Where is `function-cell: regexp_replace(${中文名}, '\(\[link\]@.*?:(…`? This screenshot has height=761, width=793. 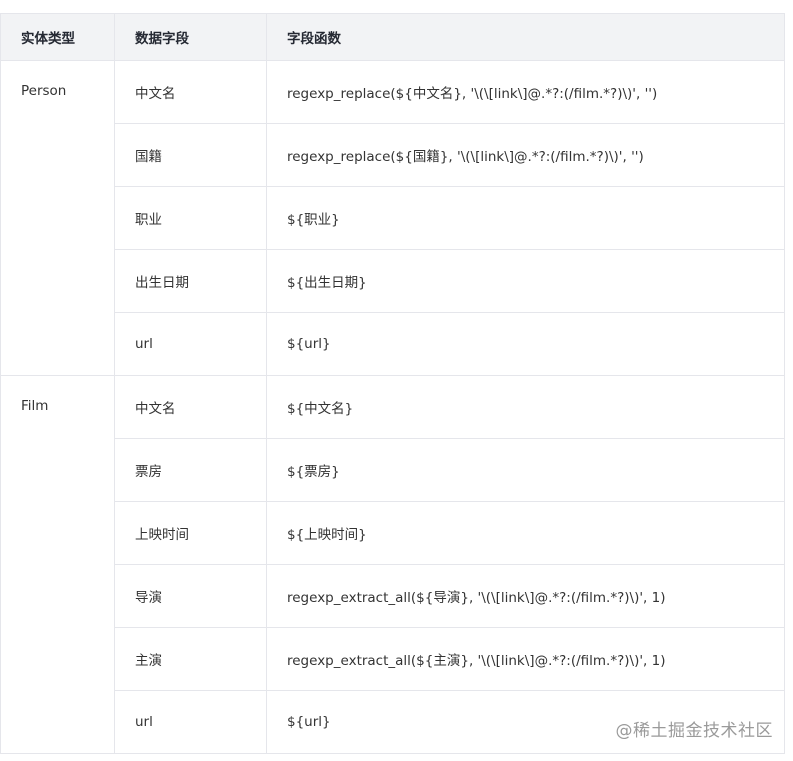
function-cell: regexp_replace(${中文名}, '\(\[link\]@.*?:(… is located at coordinates (525, 92).